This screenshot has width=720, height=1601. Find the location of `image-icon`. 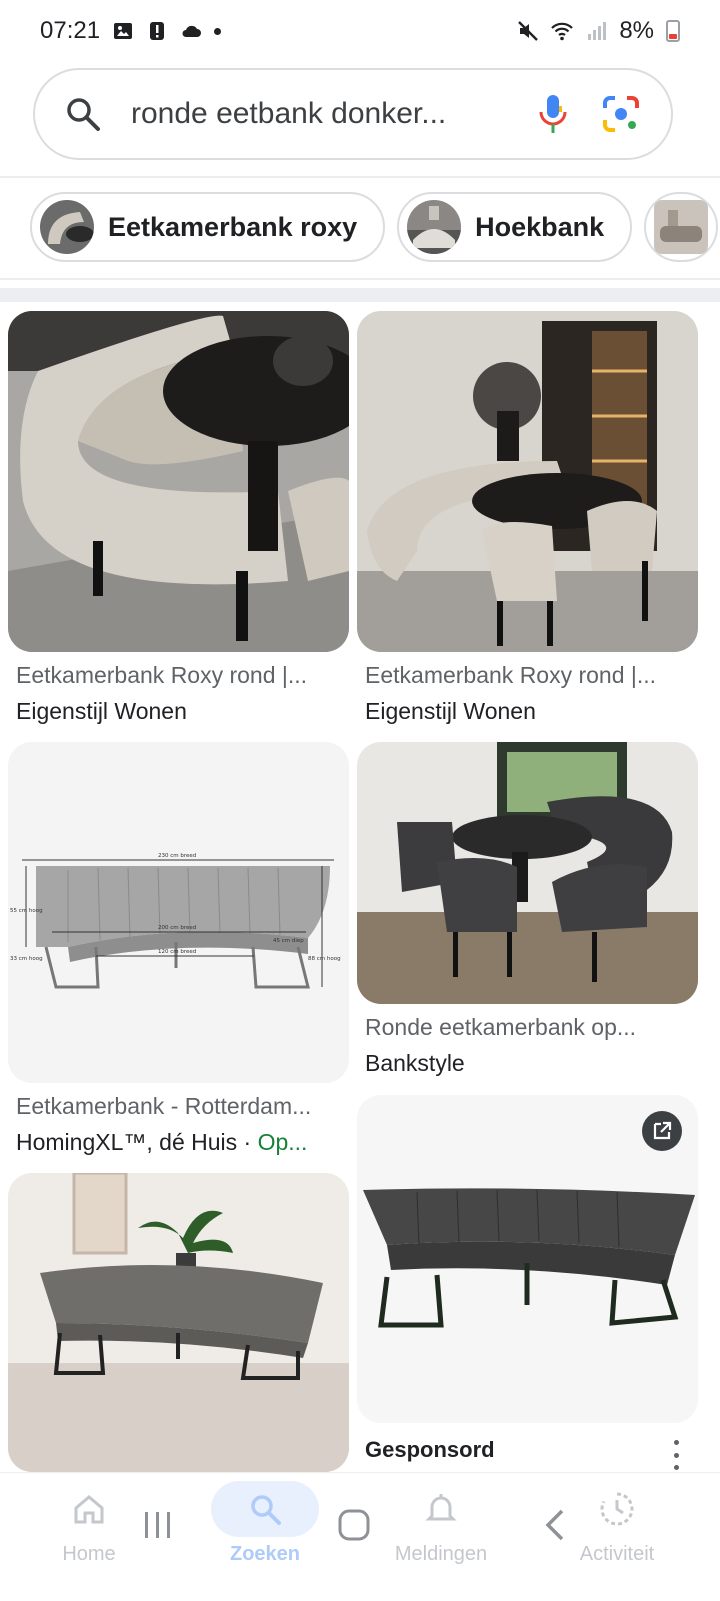

image-icon is located at coordinates (123, 31).